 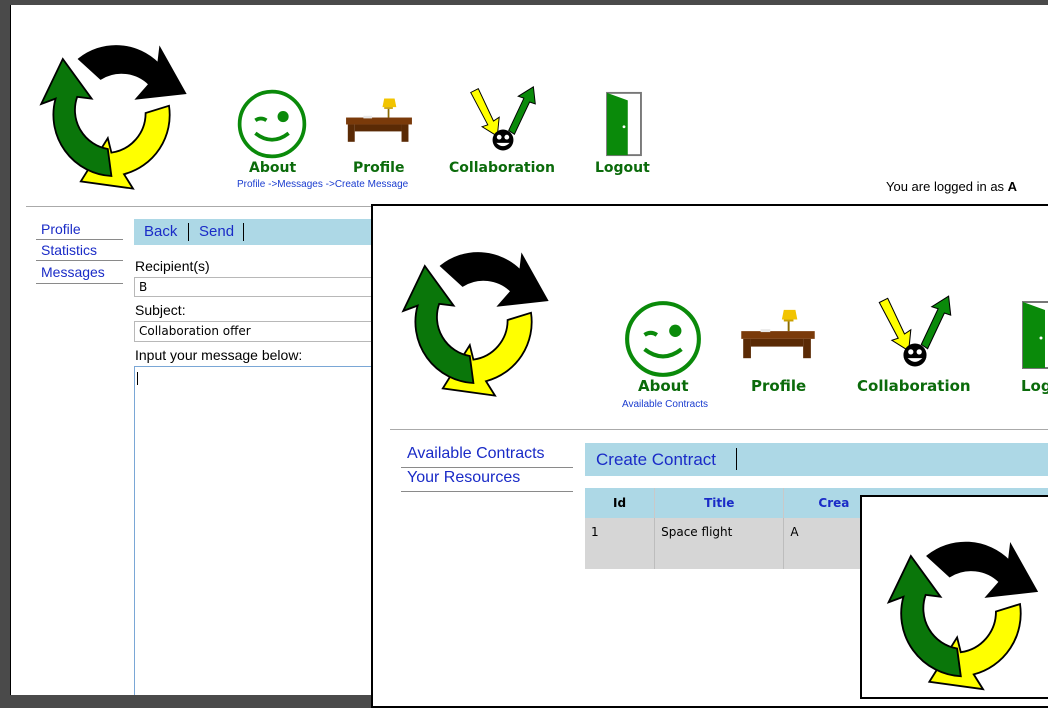 What do you see at coordinates (265, 331) in the screenshot?
I see `subject-input: Collaboration offer` at bounding box center [265, 331].